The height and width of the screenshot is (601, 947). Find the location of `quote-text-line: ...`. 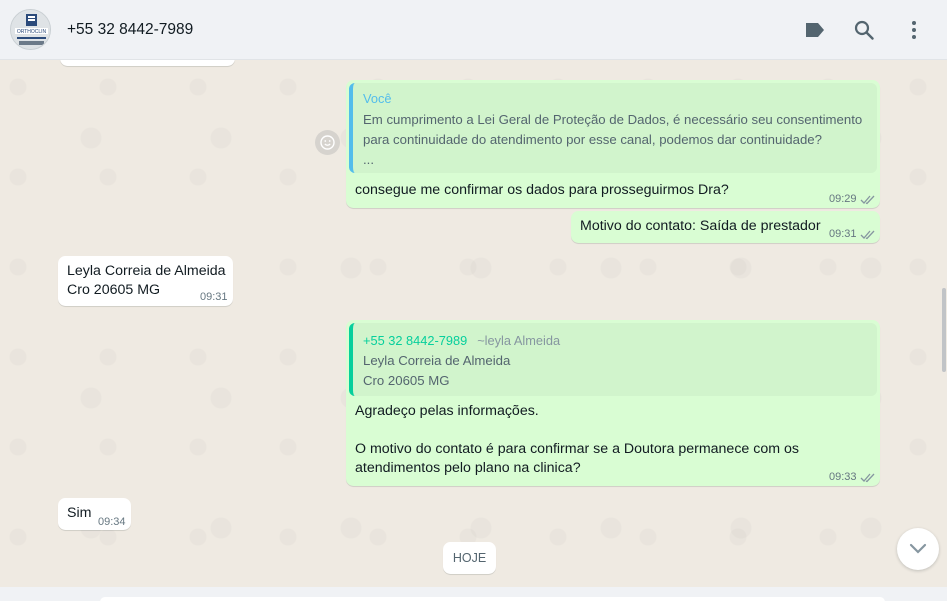

quote-text-line: ... is located at coordinates (368, 159).